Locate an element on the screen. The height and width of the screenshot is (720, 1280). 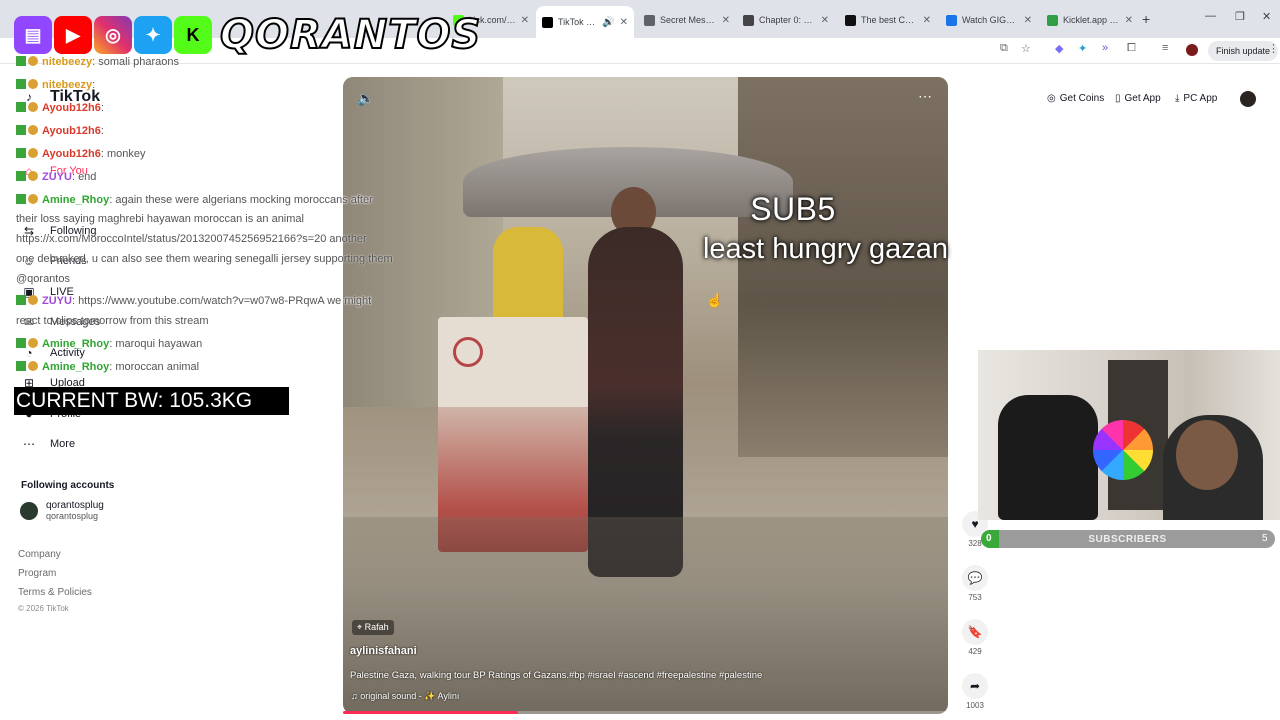
video-scene-ground is located at coordinates (645, 615).